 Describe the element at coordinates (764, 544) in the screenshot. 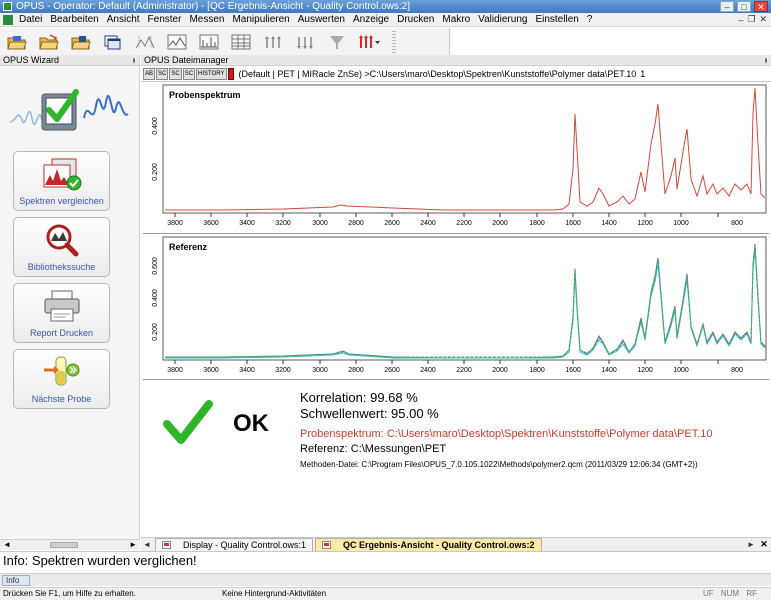

I see `tab-close-icon: ✕` at that location.